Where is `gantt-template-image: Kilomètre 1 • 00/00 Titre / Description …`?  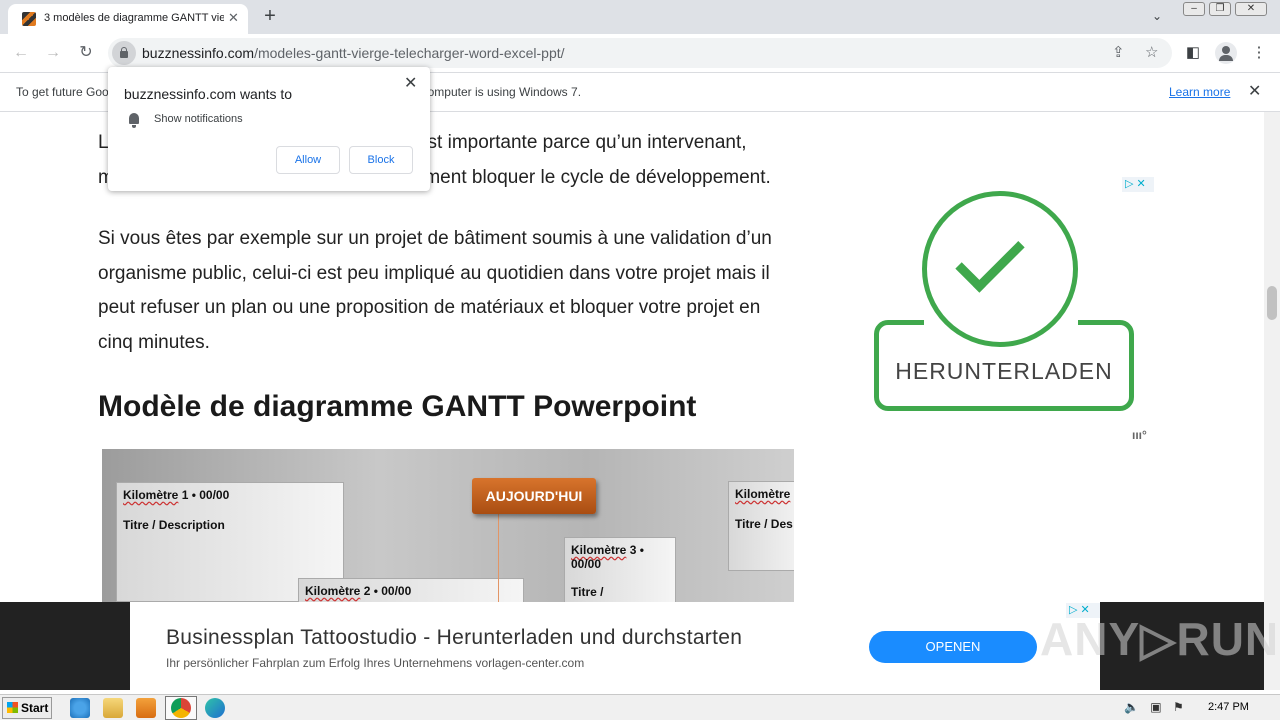 gantt-template-image: Kilomètre 1 • 00/00 Titre / Description … is located at coordinates (448, 525).